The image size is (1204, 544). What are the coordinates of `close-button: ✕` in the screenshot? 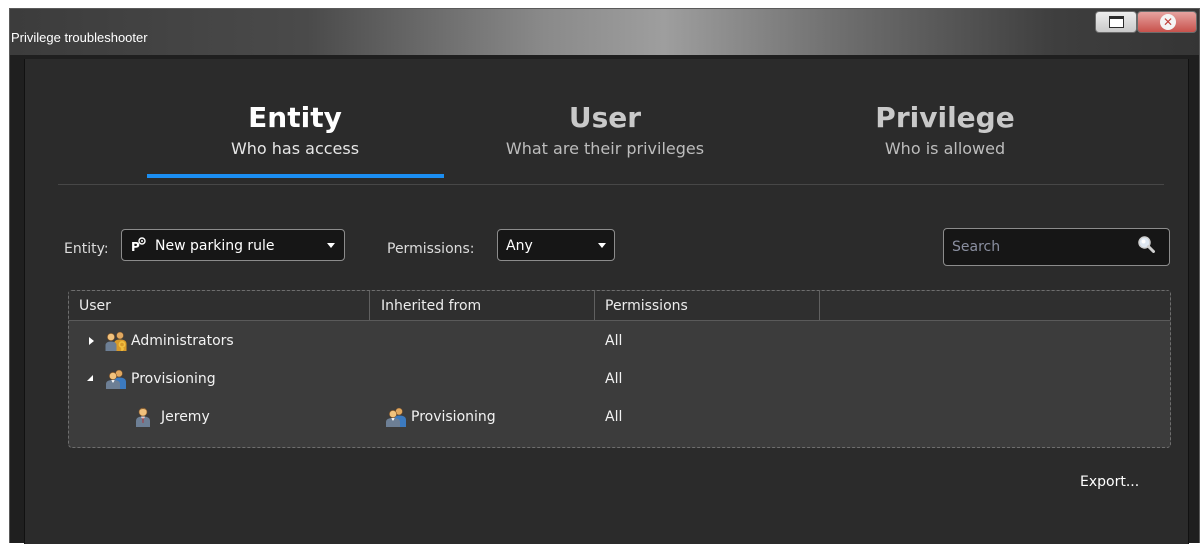 It's located at (1167, 22).